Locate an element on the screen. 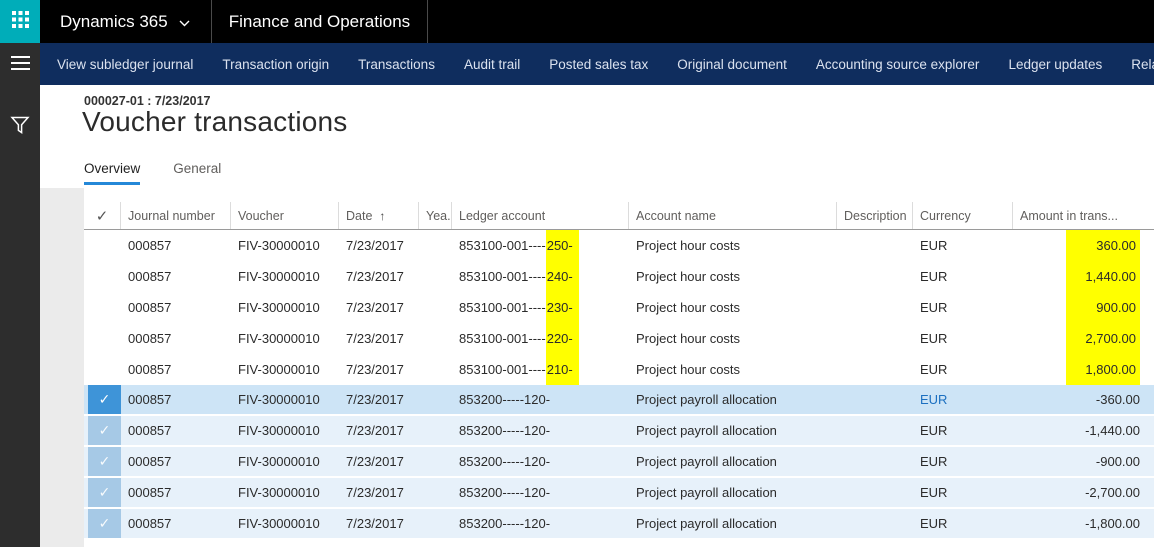  cell-ledger-account: 853100-001---- 250- is located at coordinates (540, 245).